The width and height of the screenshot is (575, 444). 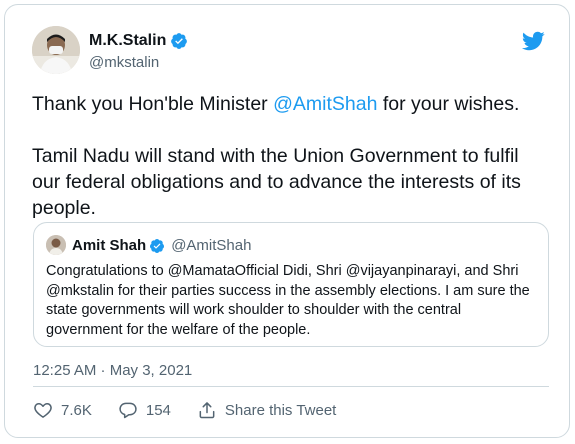 I want to click on quoted-author-name: Amit Shah, so click(x=109, y=245).